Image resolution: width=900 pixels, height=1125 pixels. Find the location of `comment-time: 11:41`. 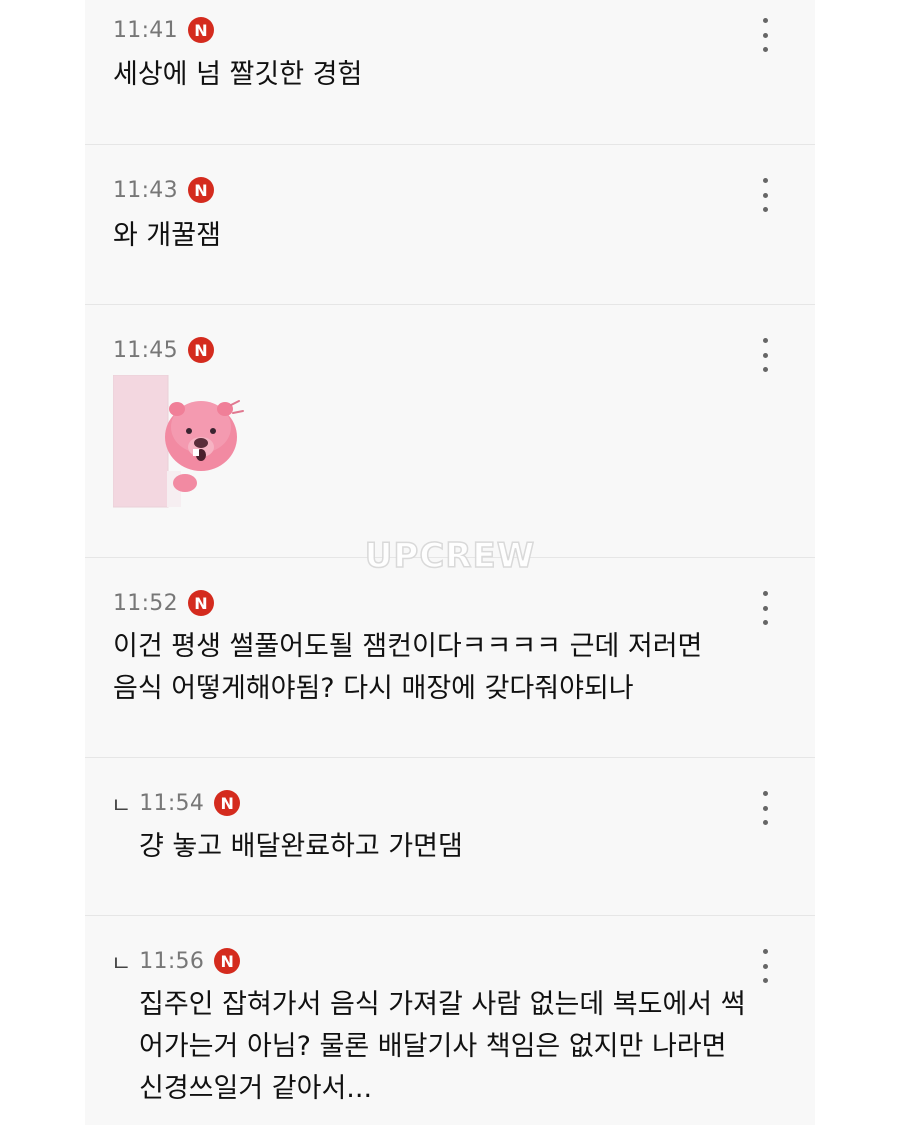

comment-time: 11:41 is located at coordinates (145, 30).